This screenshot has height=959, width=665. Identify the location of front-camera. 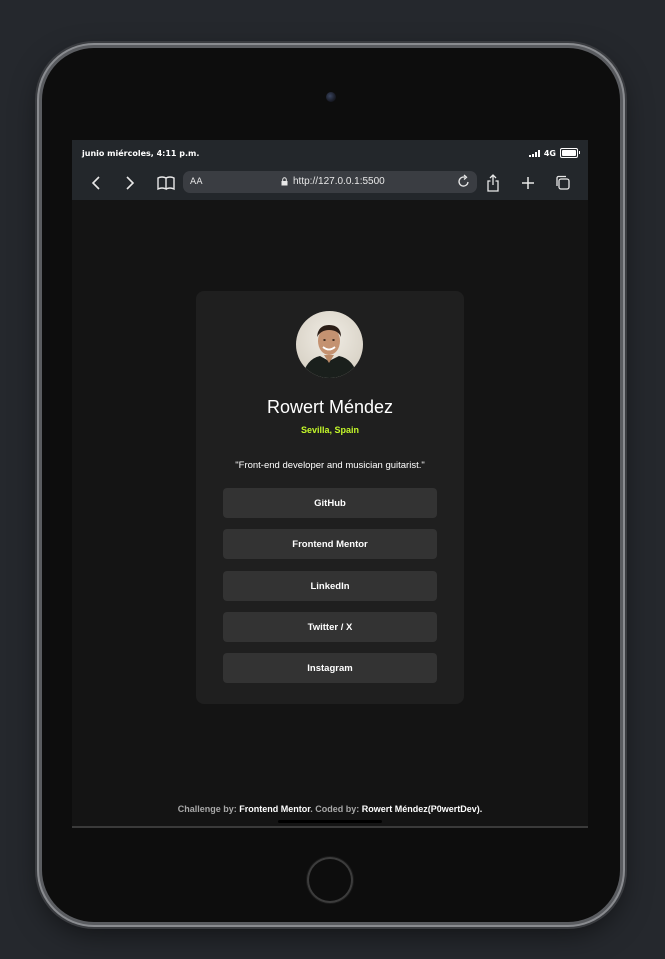
(331, 97).